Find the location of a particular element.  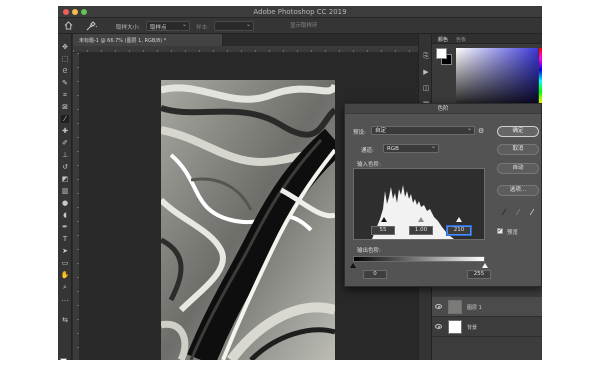

output-black-slider is located at coordinates (353, 265).